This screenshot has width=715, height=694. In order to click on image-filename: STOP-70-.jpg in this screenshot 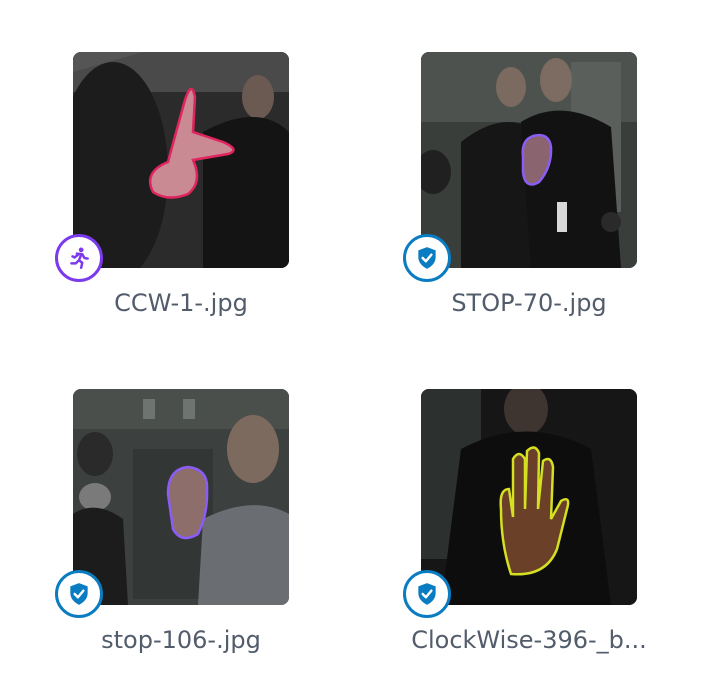, I will do `click(529, 303)`.